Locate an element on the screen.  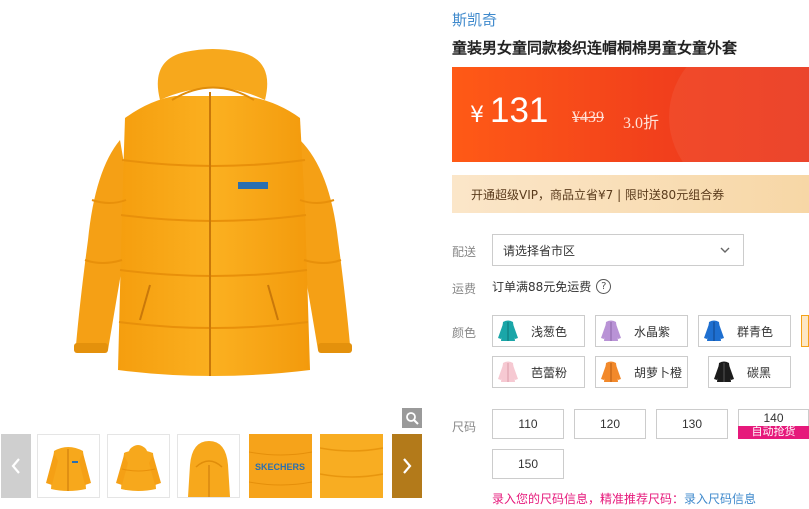
thumbnail-prev-button is located at coordinates (16, 466).